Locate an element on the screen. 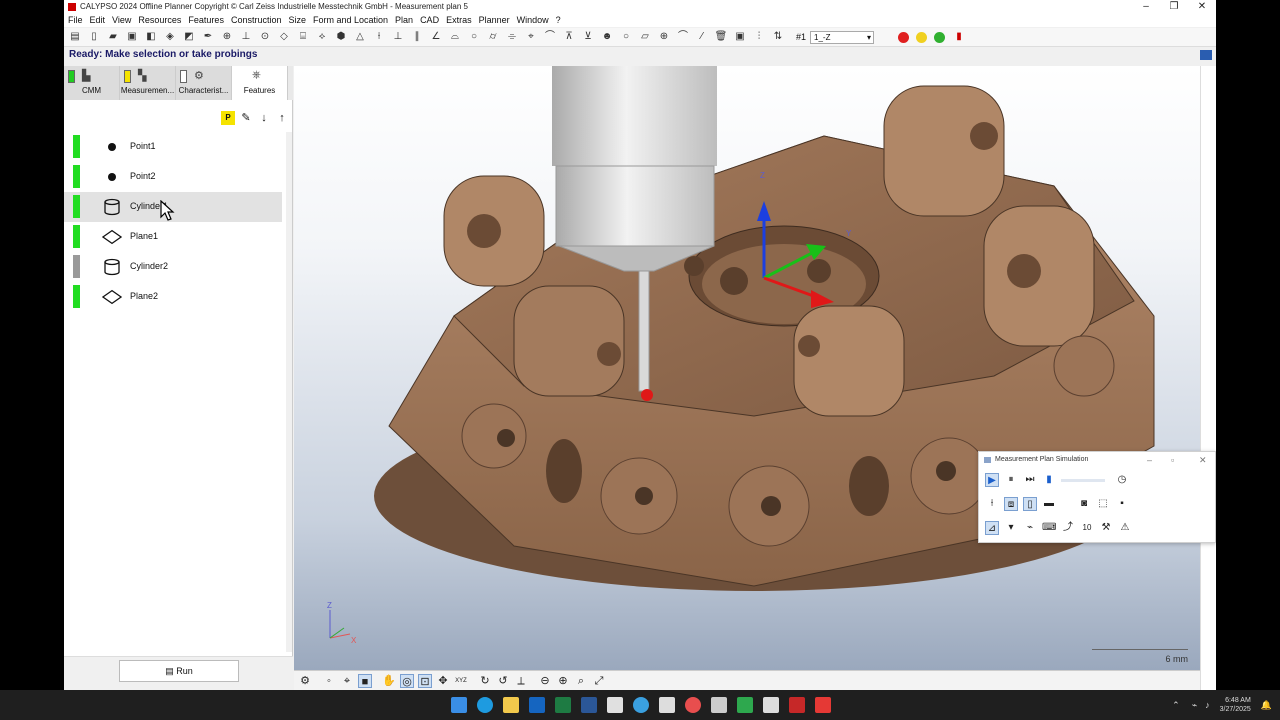  zoom-search-icon: ⌕ is located at coordinates (581, 681).